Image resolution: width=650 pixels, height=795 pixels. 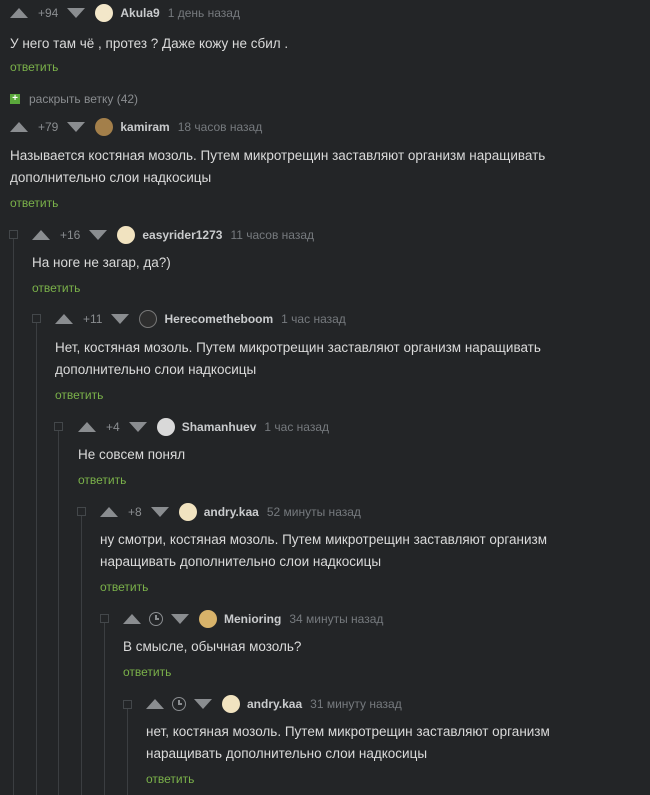 What do you see at coordinates (135, 512) in the screenshot?
I see `rating: +8` at bounding box center [135, 512].